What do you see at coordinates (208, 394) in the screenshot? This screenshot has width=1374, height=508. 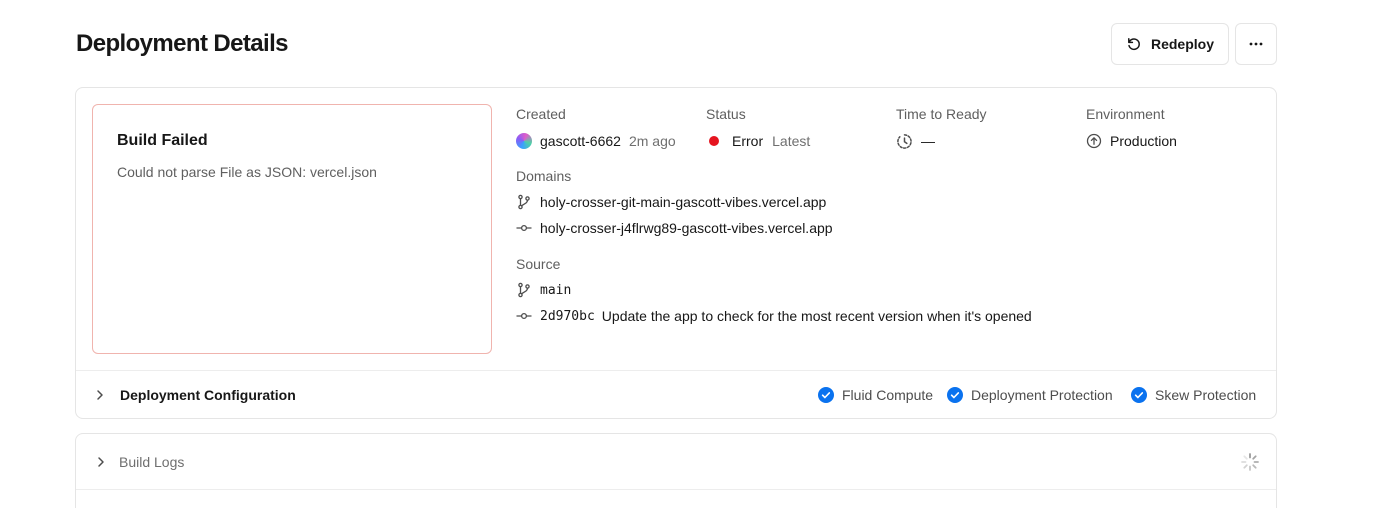 I see `deployment-configuration-title: Deployment Configuration` at bounding box center [208, 394].